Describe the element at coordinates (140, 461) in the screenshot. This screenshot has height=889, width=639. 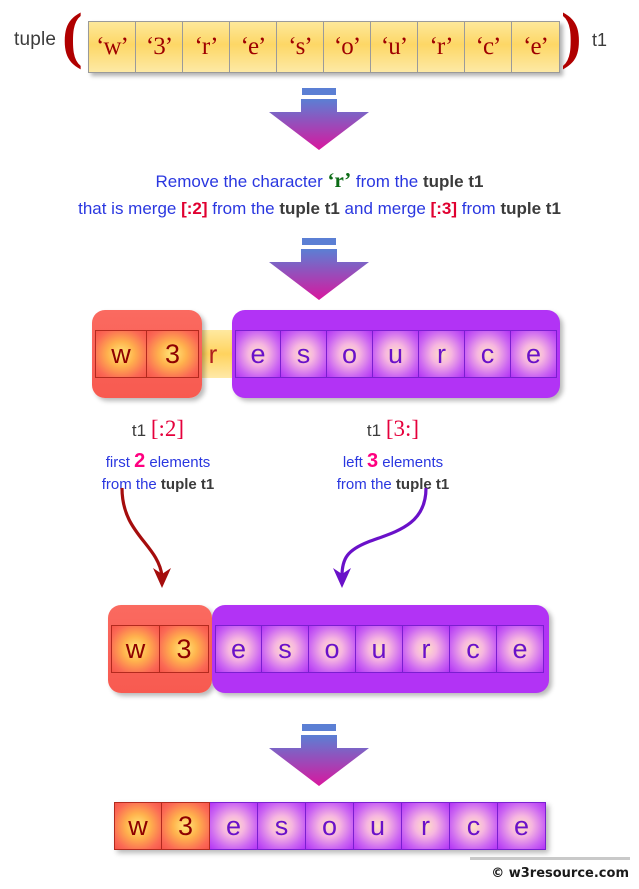
I see `left-desc-count: 2` at that location.